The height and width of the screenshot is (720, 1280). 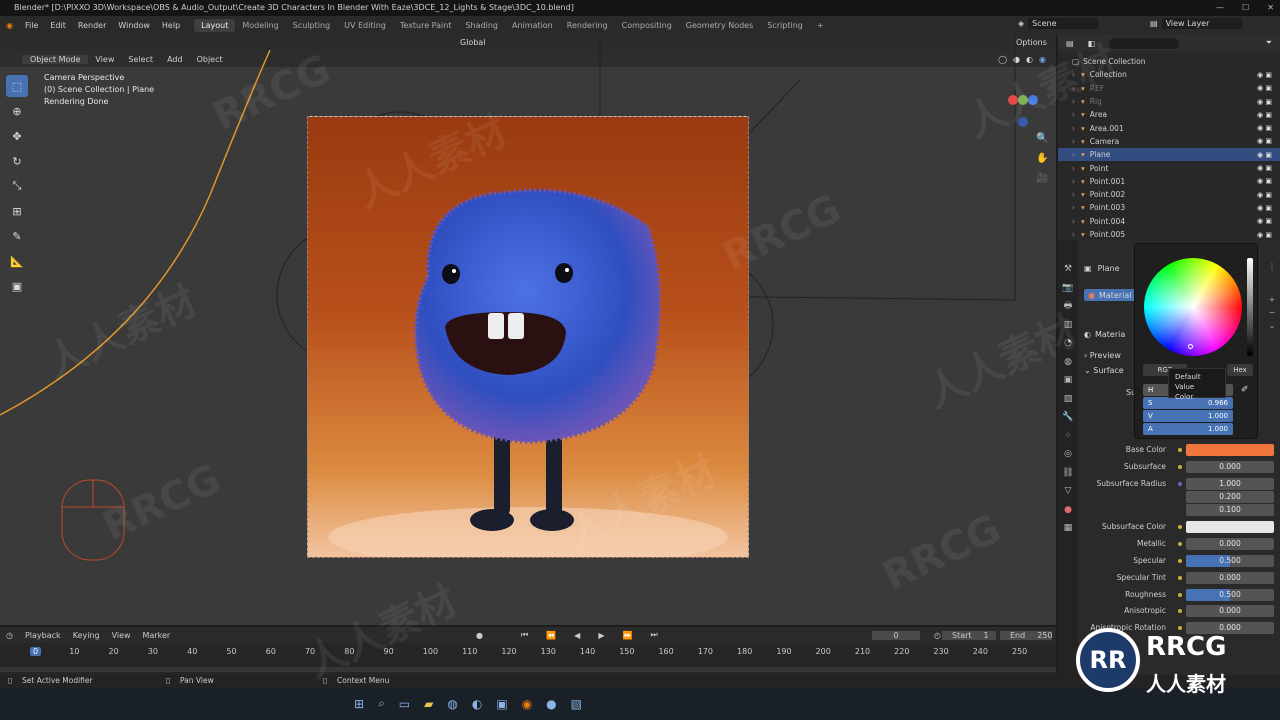 What do you see at coordinates (1240, 370) in the screenshot?
I see `hex-tab: Hex` at bounding box center [1240, 370].